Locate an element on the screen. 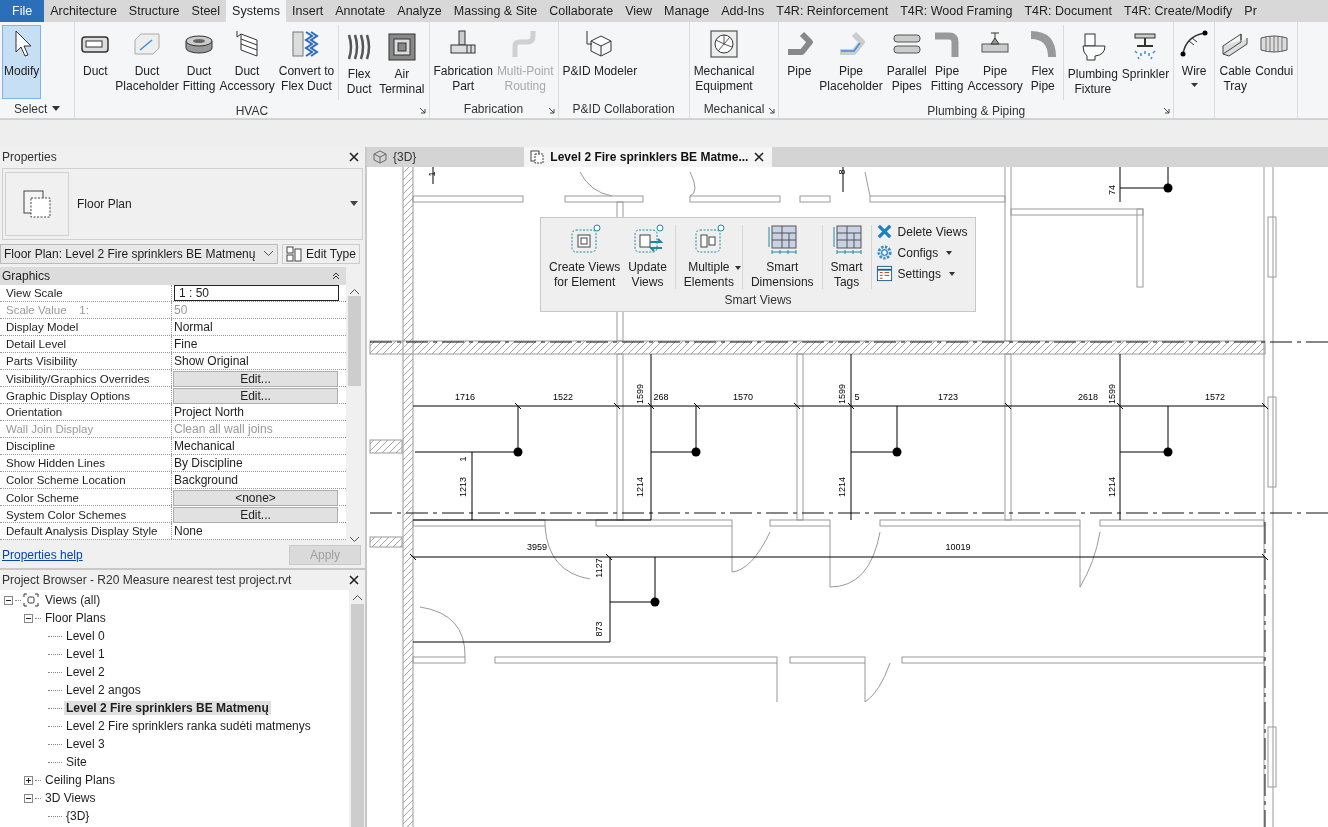 This screenshot has height=827, width=1328. smart-views-button: Smart Dimensions is located at coordinates (782, 257).